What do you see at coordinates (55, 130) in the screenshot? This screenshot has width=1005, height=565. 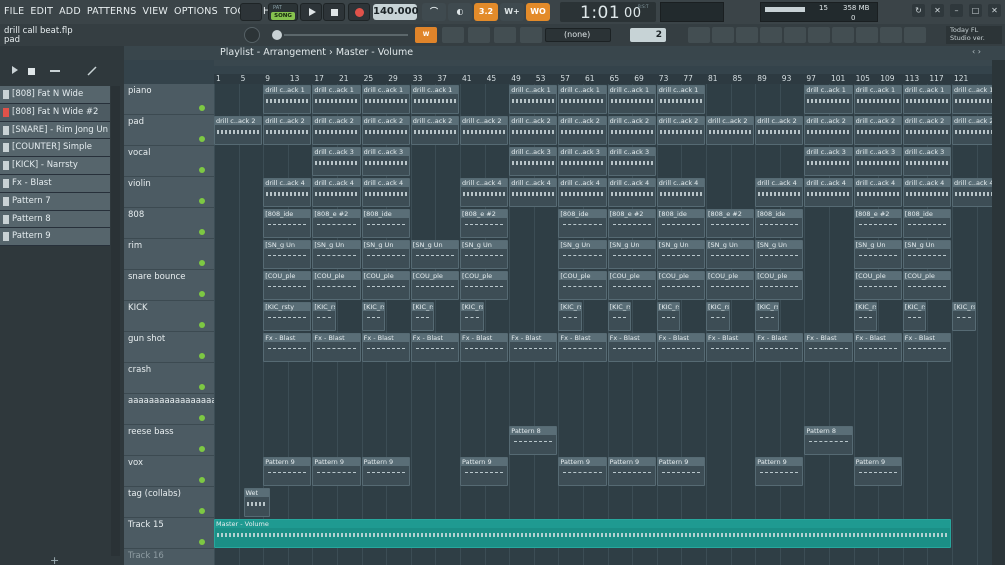 I see `browser-item: [SNARE] - Rim Jong Un` at bounding box center [55, 130].